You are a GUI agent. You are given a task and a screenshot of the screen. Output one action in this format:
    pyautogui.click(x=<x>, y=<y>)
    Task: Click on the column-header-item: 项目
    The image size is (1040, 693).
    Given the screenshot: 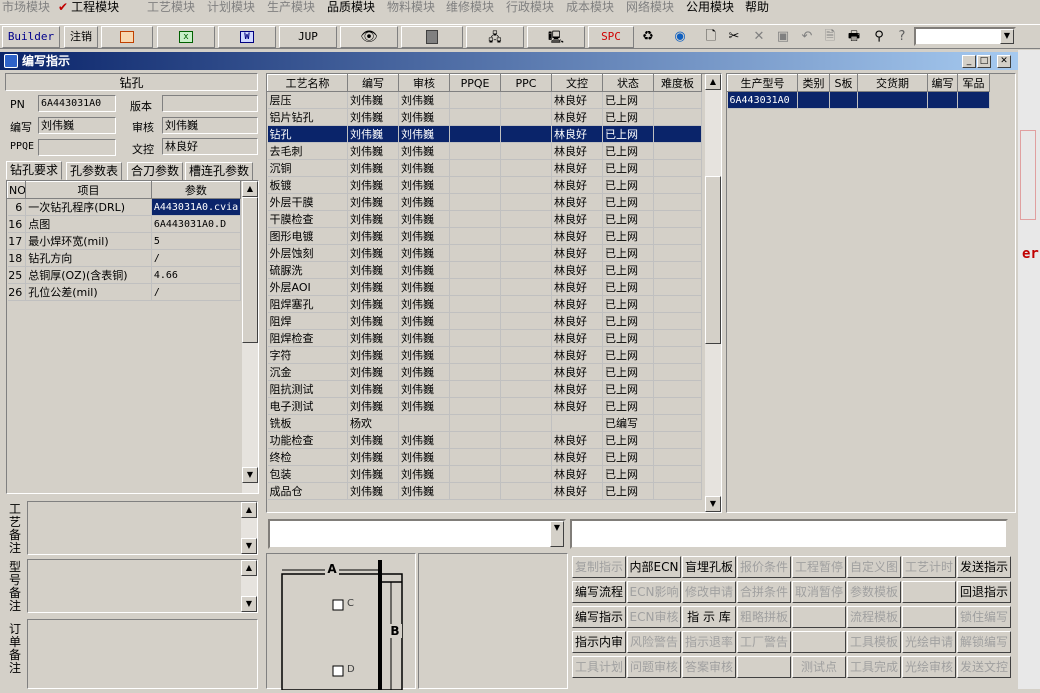 What is the action you would take?
    pyautogui.click(x=88, y=190)
    